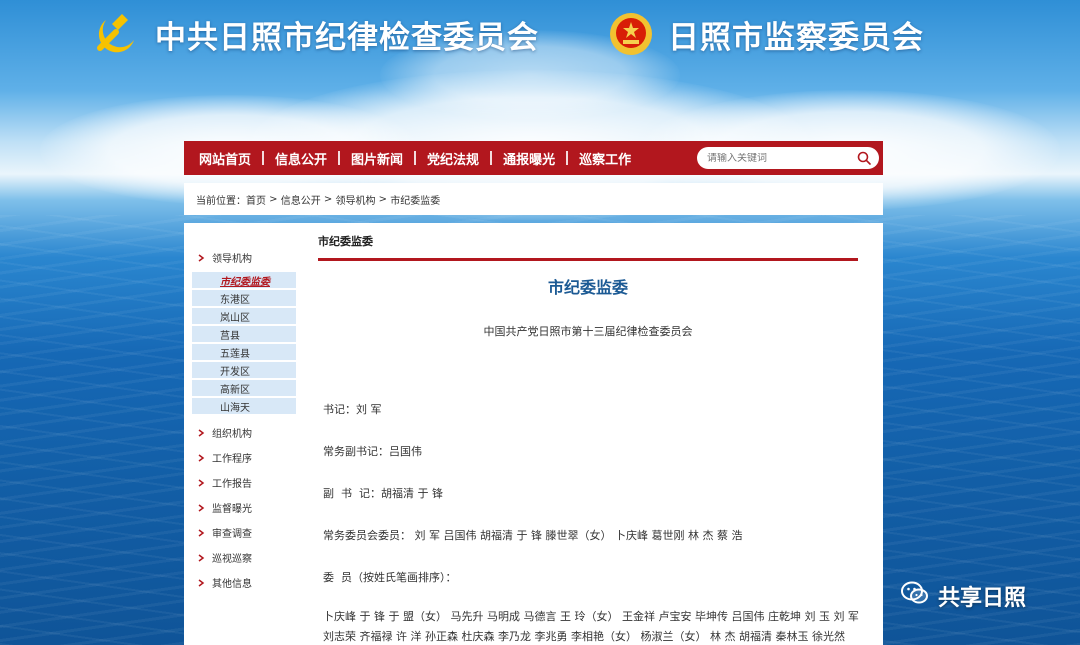 The width and height of the screenshot is (1080, 645). I want to click on breadcrumb-prefix: 当前位置：, so click(221, 201).